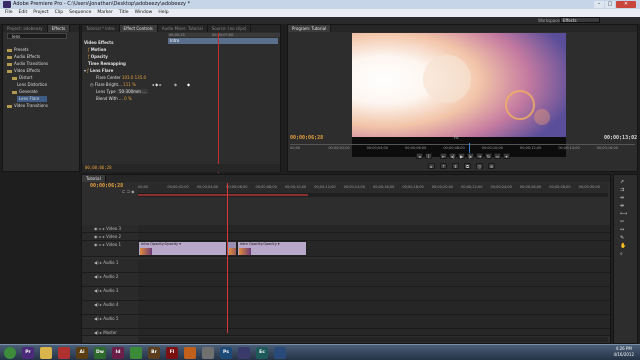 Image resolution: width=640 pixels, height=360 pixels. I want to click on flash-taskbar-icon: Fl, so click(172, 353).